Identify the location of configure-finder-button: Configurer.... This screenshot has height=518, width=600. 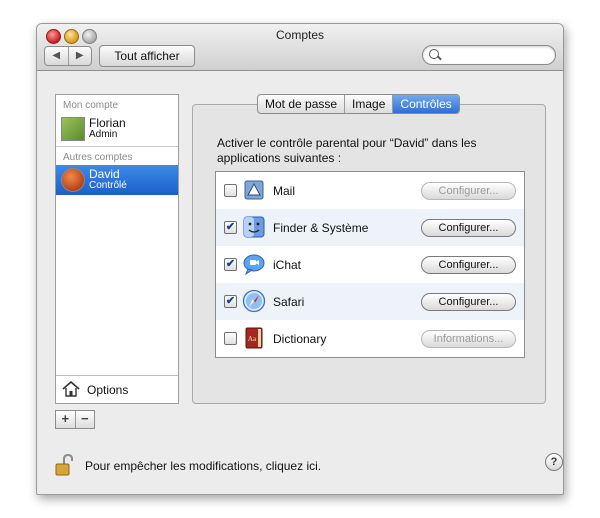
(468, 228).